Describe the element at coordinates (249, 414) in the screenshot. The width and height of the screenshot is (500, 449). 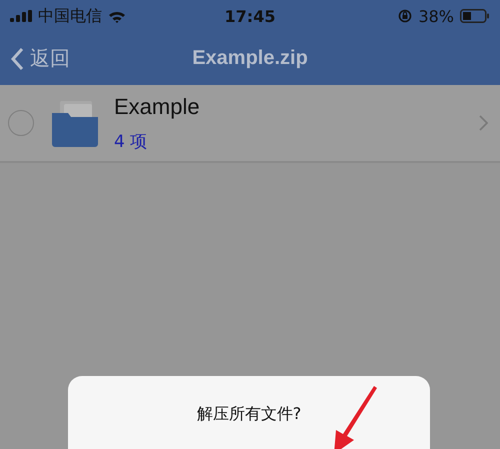
I see `alert-message: 解压所有文件?` at that location.